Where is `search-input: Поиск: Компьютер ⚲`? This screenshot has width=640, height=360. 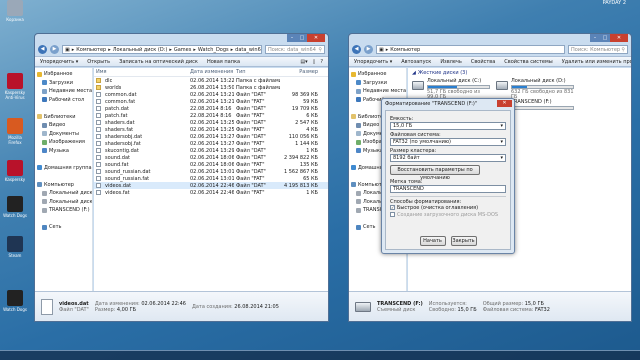
search-input: Поиск: Компьютер ⚲ is located at coordinates (598, 49).